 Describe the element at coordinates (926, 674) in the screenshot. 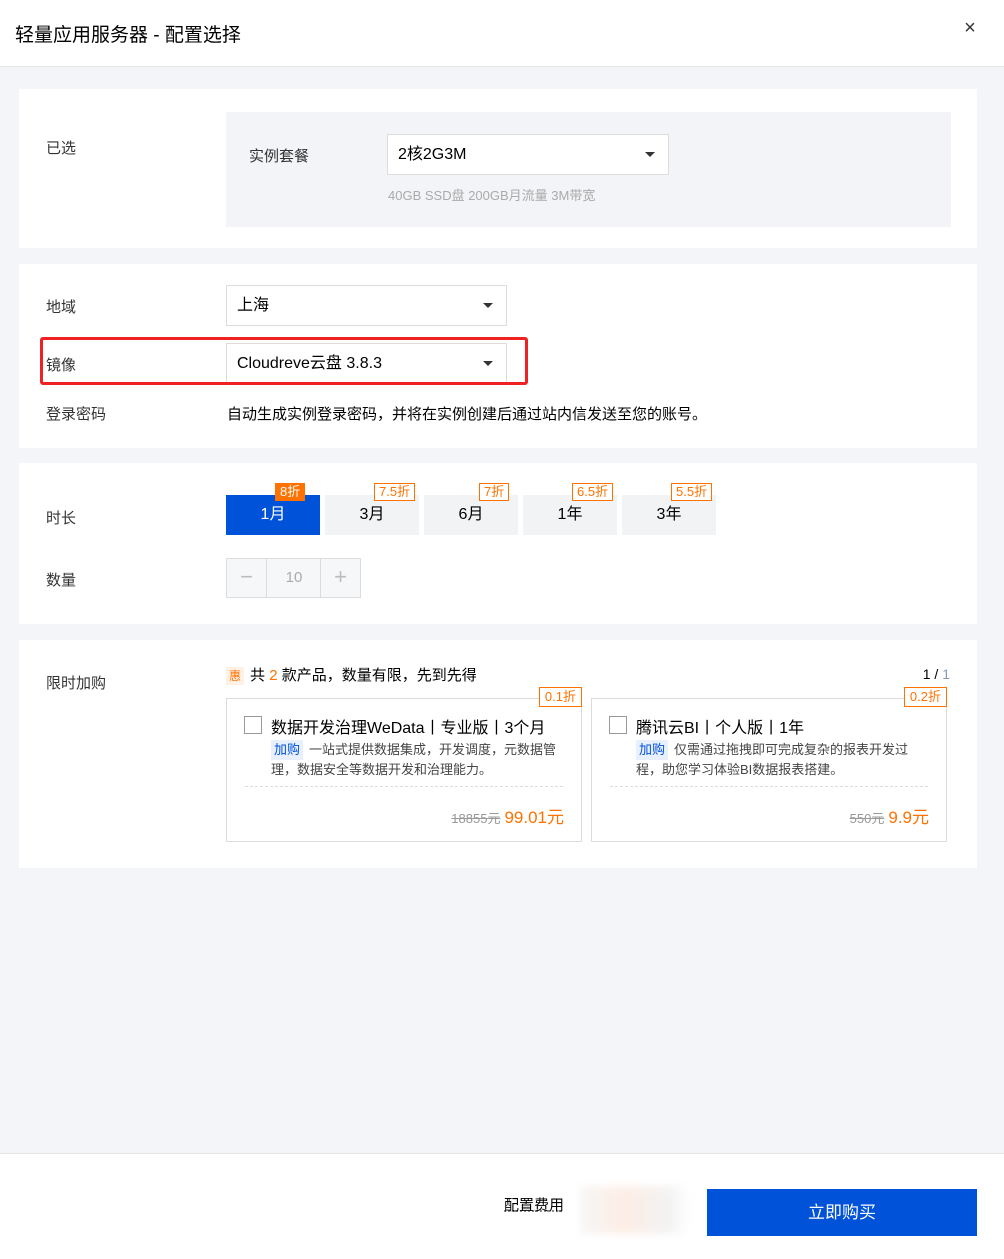

I see `page-current: 1` at that location.